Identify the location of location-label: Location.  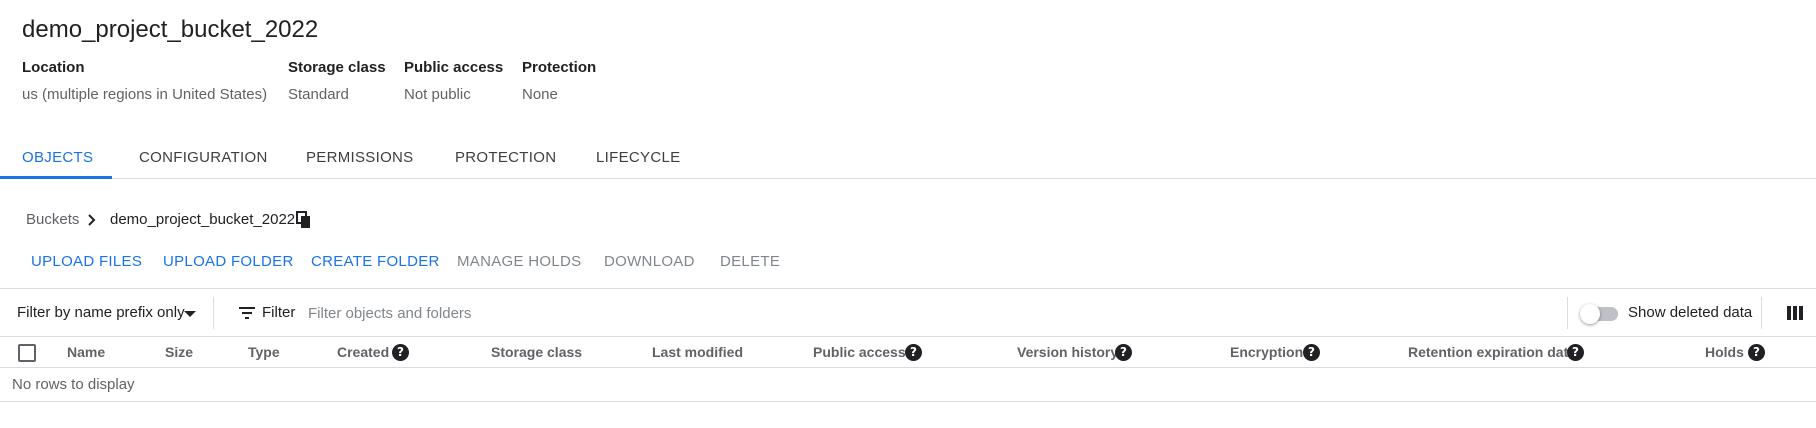
(53, 67).